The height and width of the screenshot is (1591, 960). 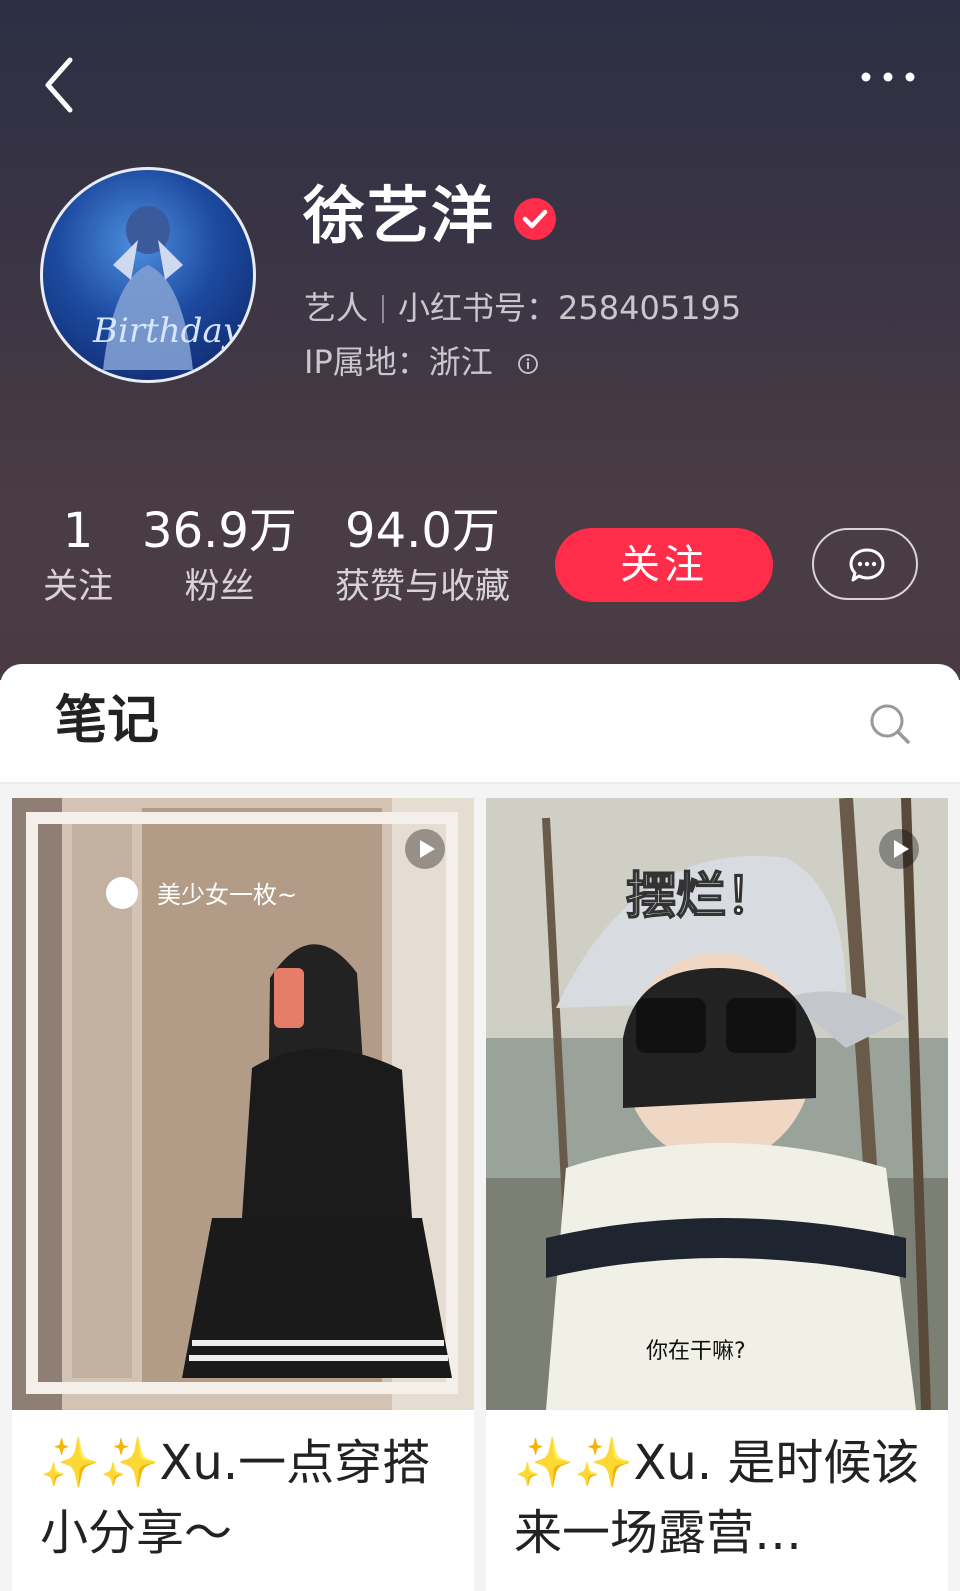 I want to click on note-title: ✨✨Xu.一点穿搭小分享～, so click(x=250, y=1498).